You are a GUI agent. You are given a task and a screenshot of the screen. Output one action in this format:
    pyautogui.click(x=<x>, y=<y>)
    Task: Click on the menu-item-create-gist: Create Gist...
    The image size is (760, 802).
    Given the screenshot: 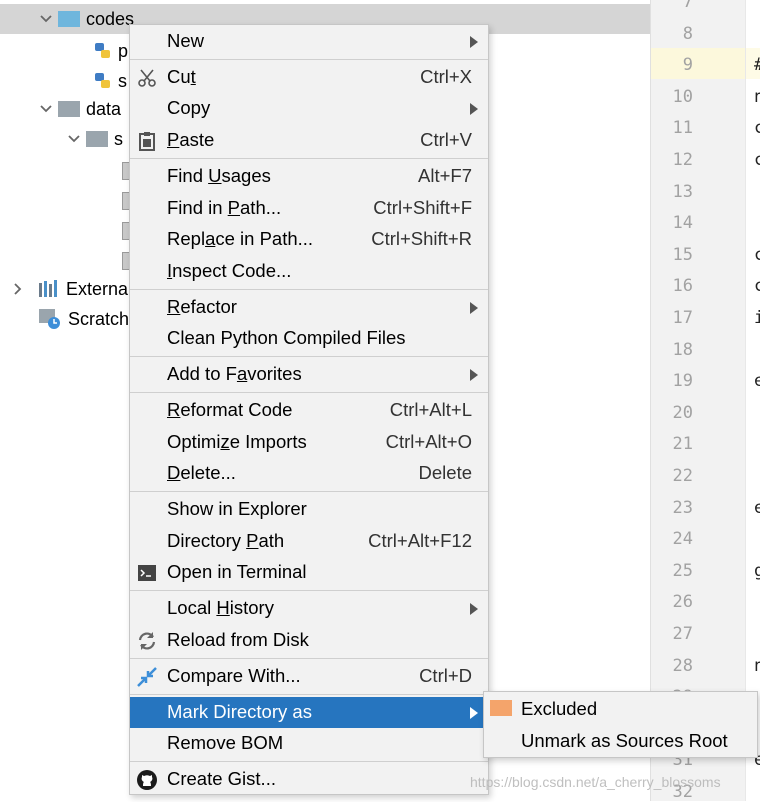 What is the action you would take?
    pyautogui.click(x=309, y=779)
    